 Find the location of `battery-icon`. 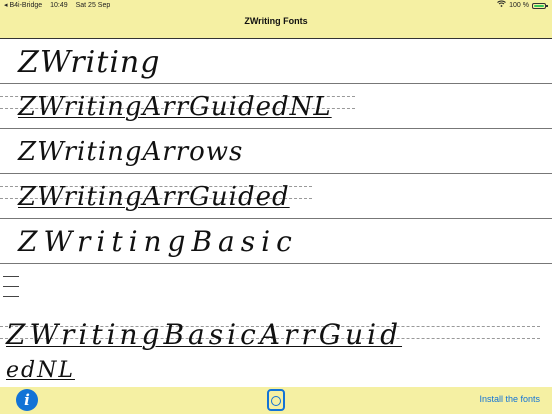

battery-icon is located at coordinates (540, 6).